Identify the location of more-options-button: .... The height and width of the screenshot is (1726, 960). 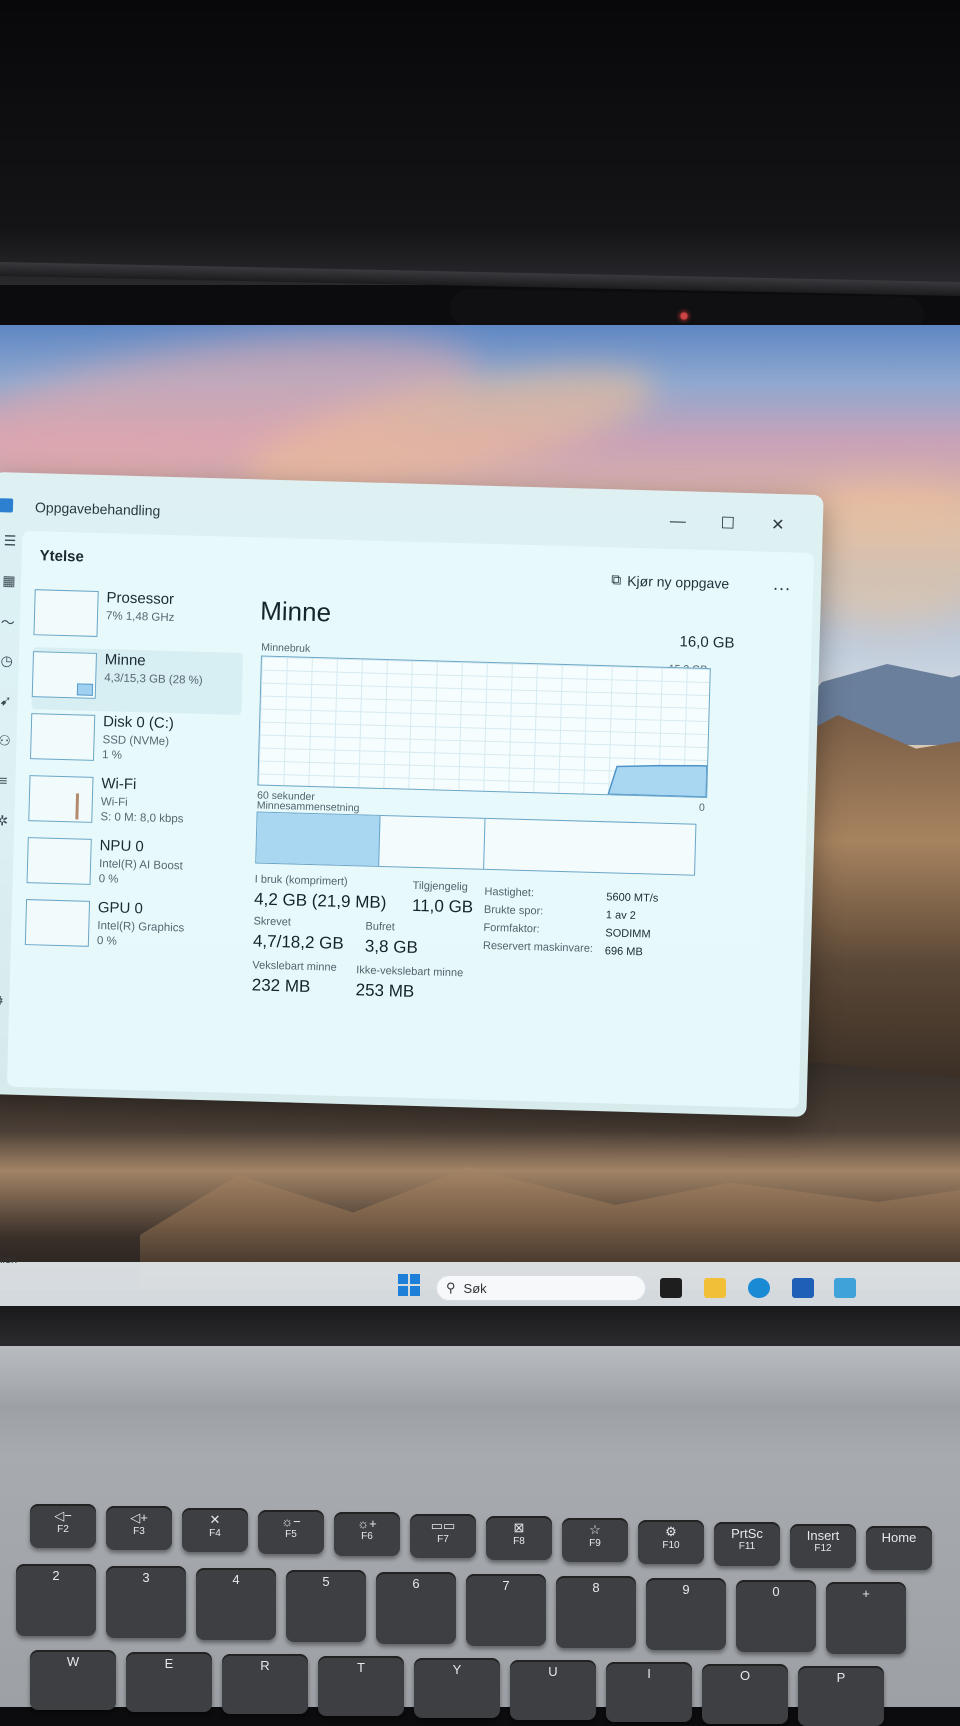
(782, 584).